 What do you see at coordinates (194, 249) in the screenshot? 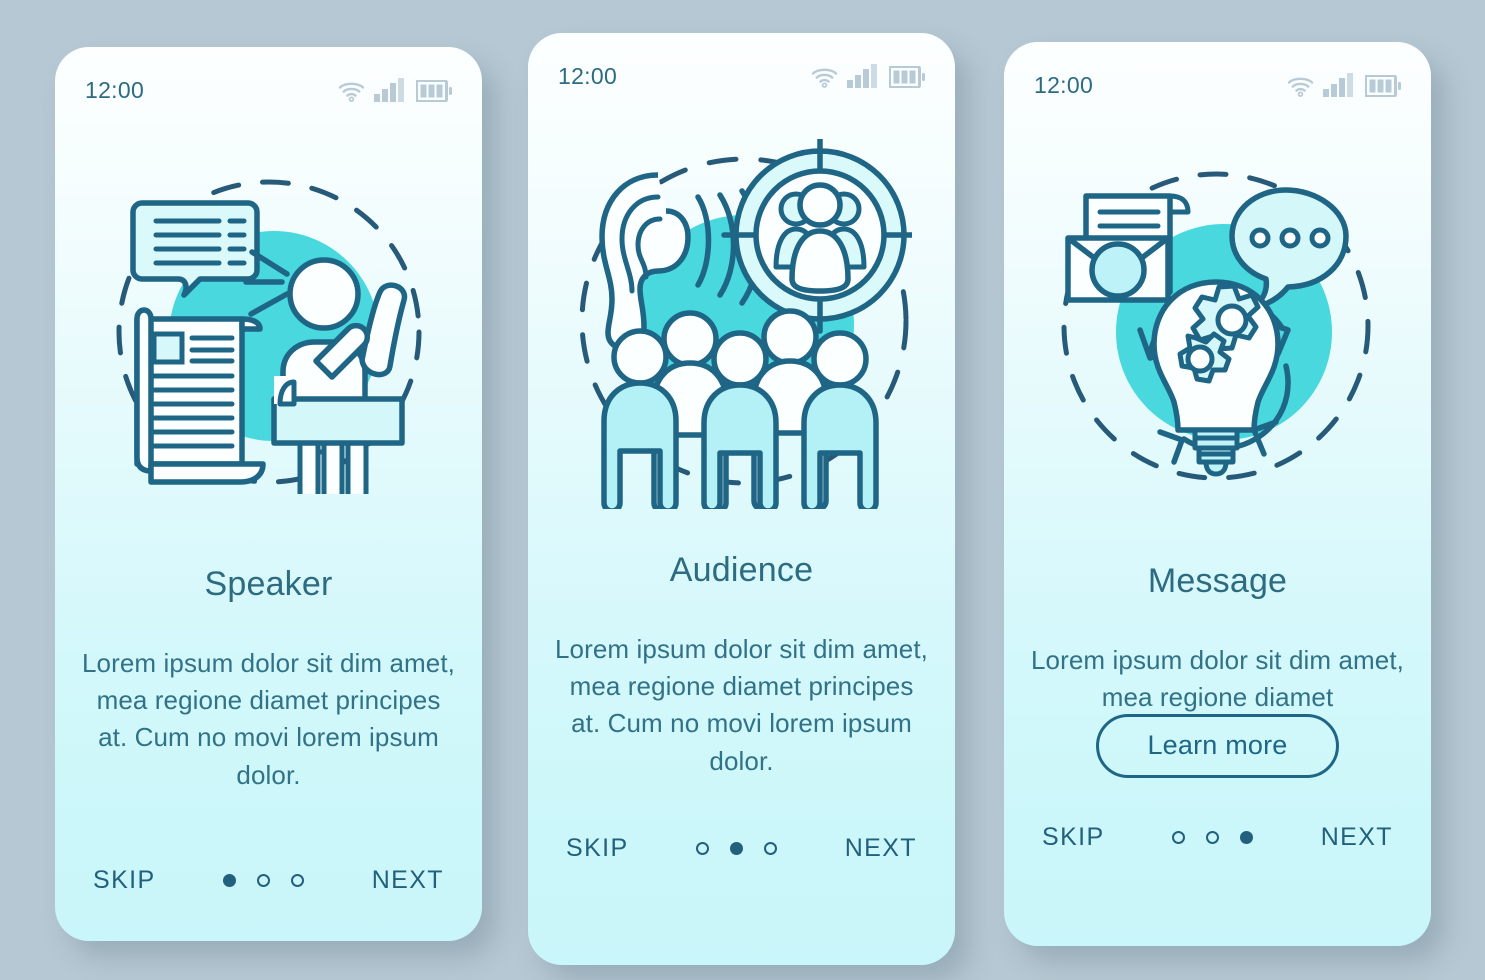
I see `speech-bubble-icon` at bounding box center [194, 249].